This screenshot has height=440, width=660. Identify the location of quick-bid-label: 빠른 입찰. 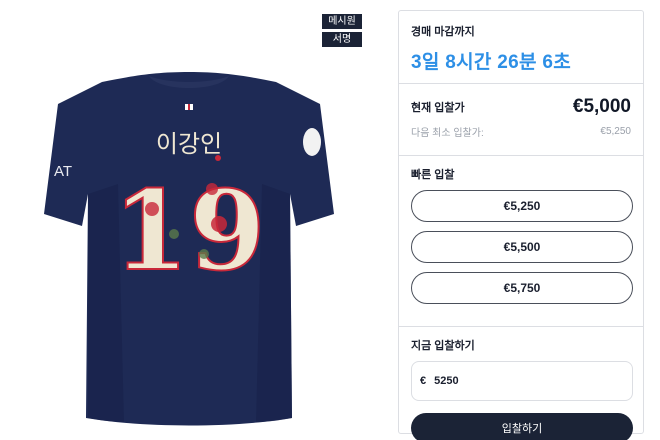
(433, 175).